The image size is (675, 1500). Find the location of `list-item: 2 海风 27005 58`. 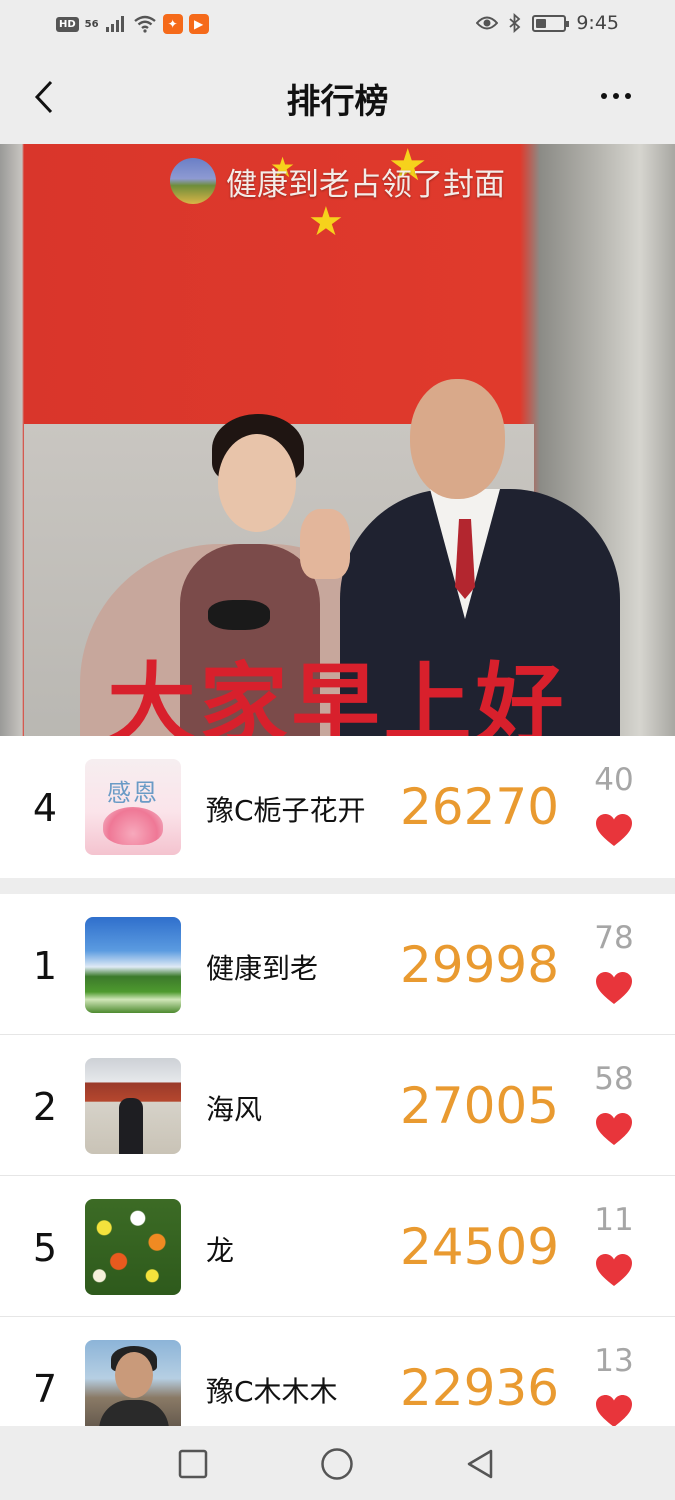

list-item: 2 海风 27005 58 is located at coordinates (337, 1105).